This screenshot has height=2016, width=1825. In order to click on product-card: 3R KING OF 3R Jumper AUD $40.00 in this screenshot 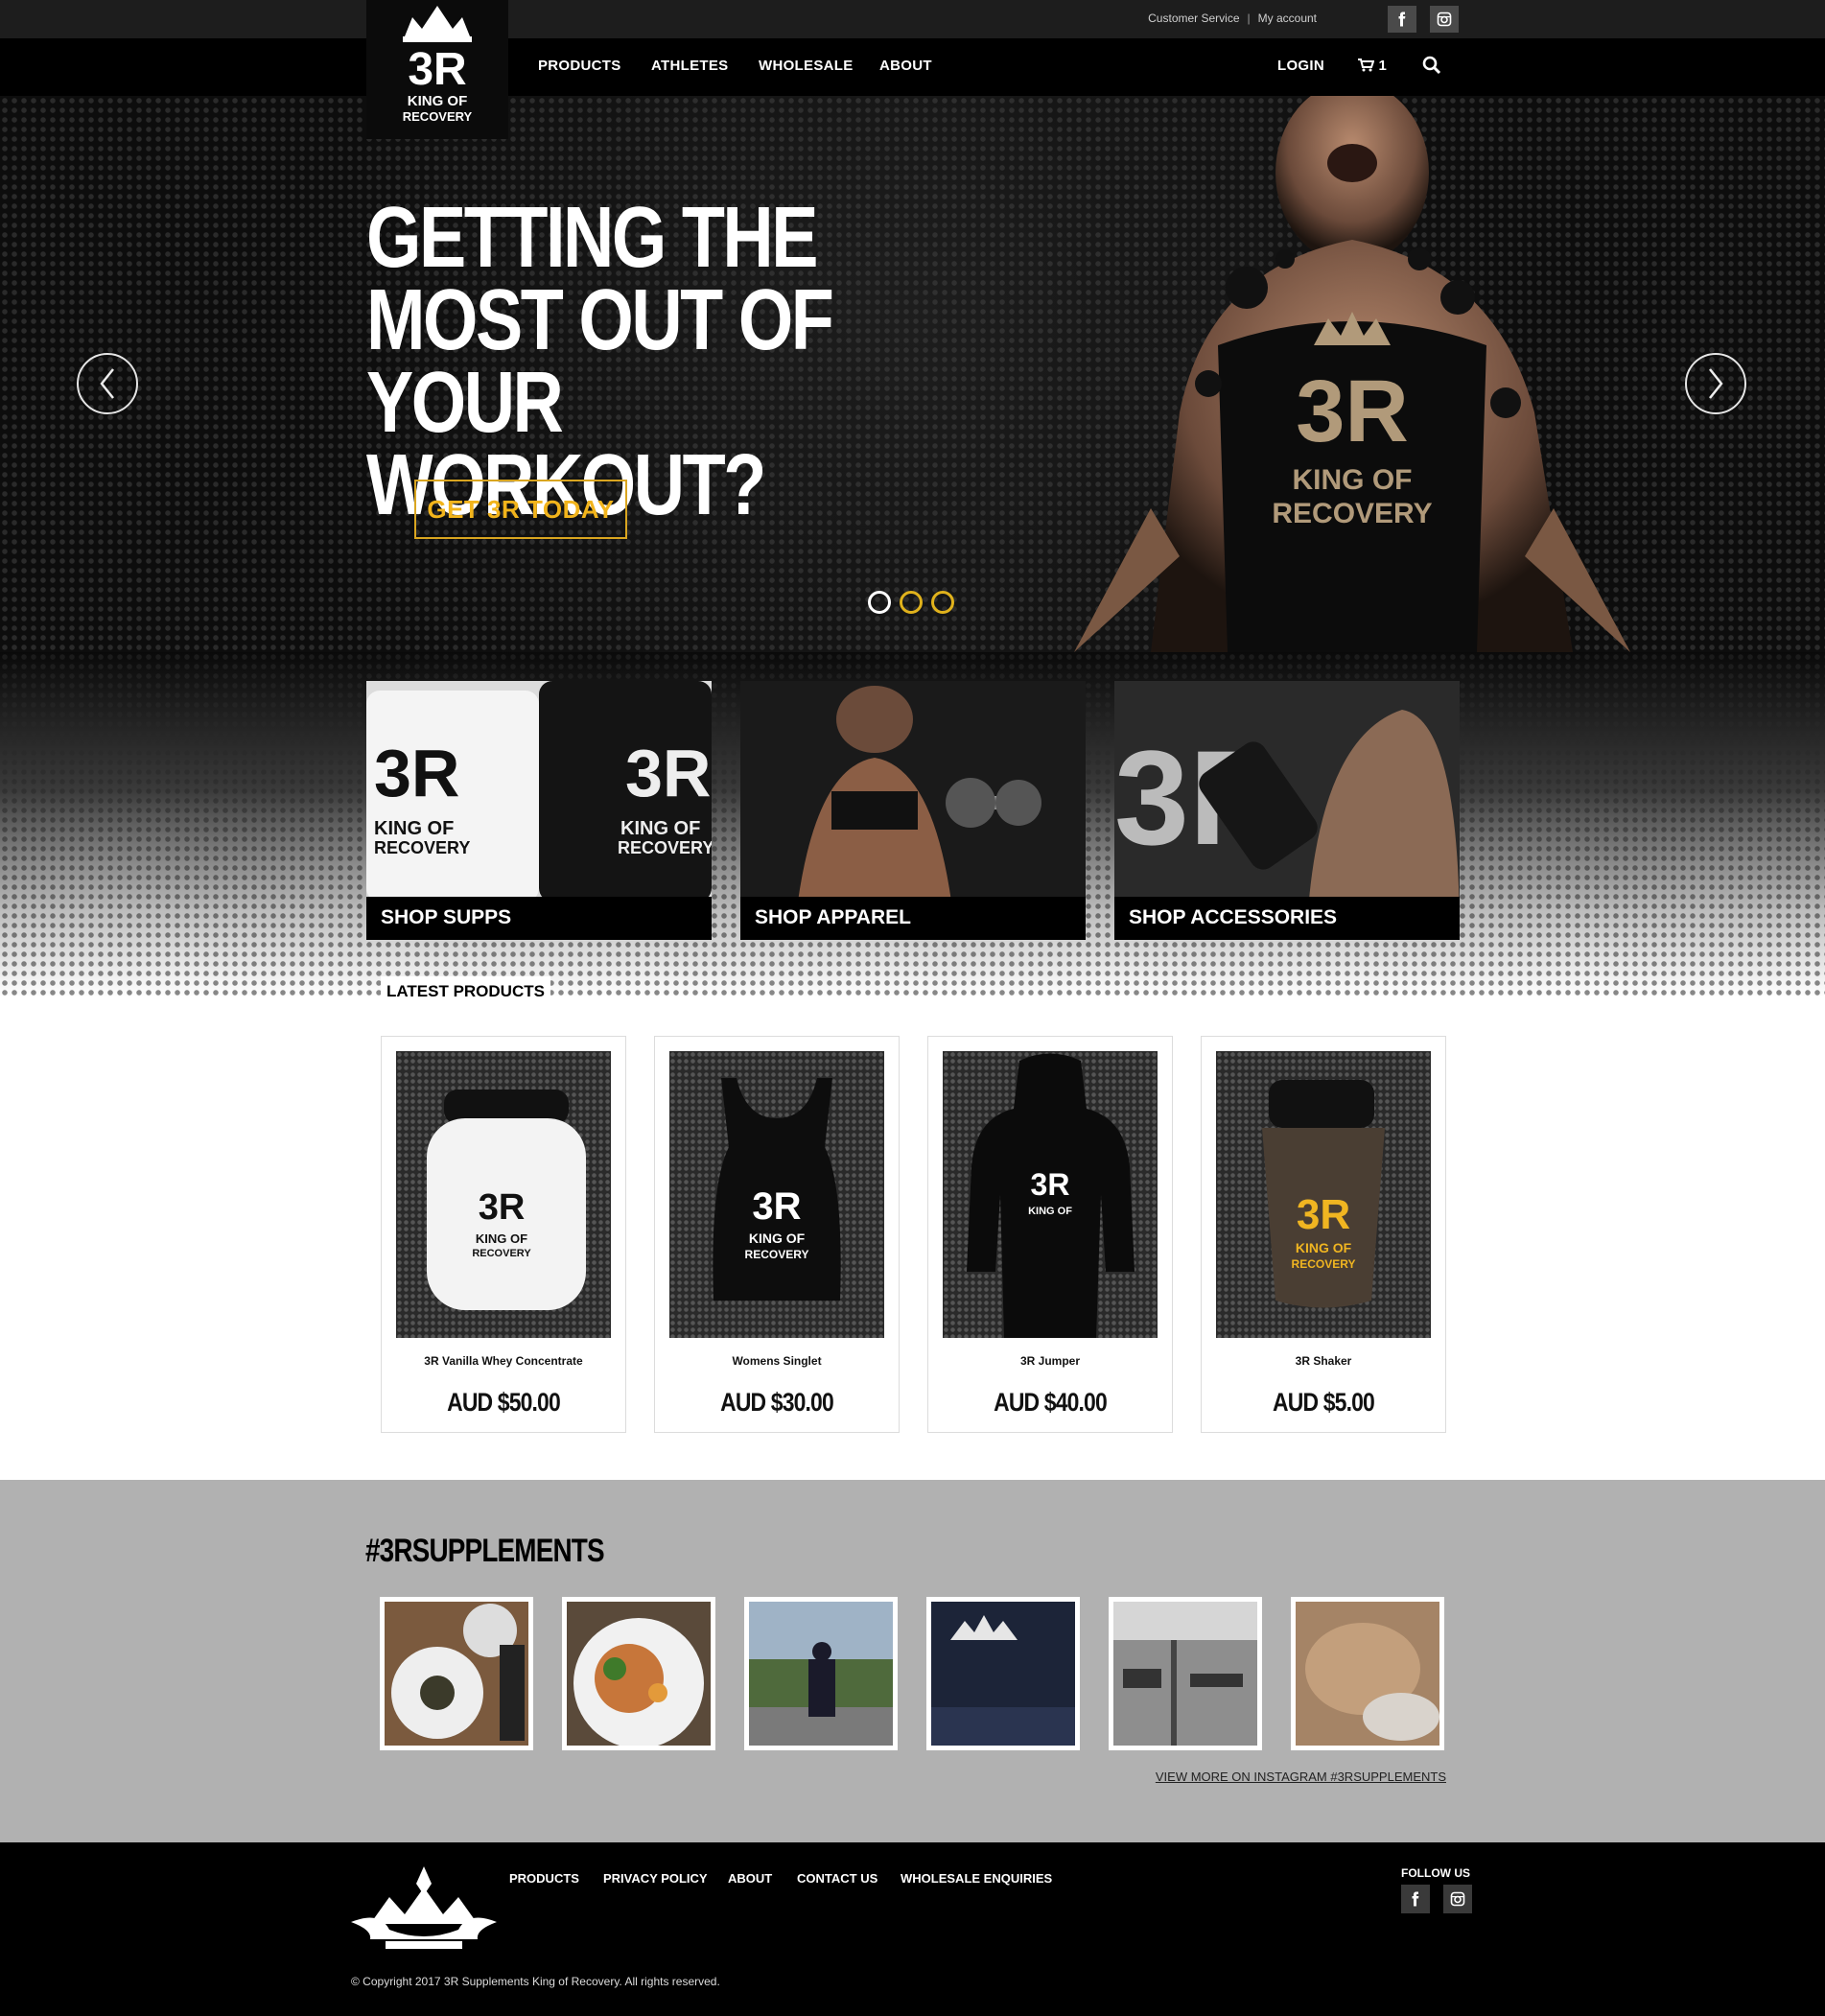, I will do `click(1050, 1234)`.